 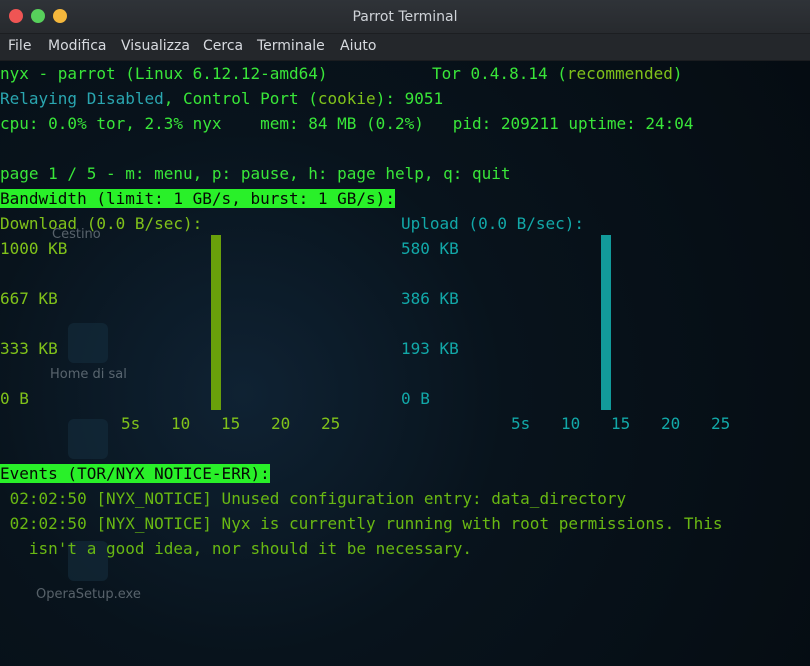 I want to click on window-title: Parrot Terminal, so click(x=405, y=17).